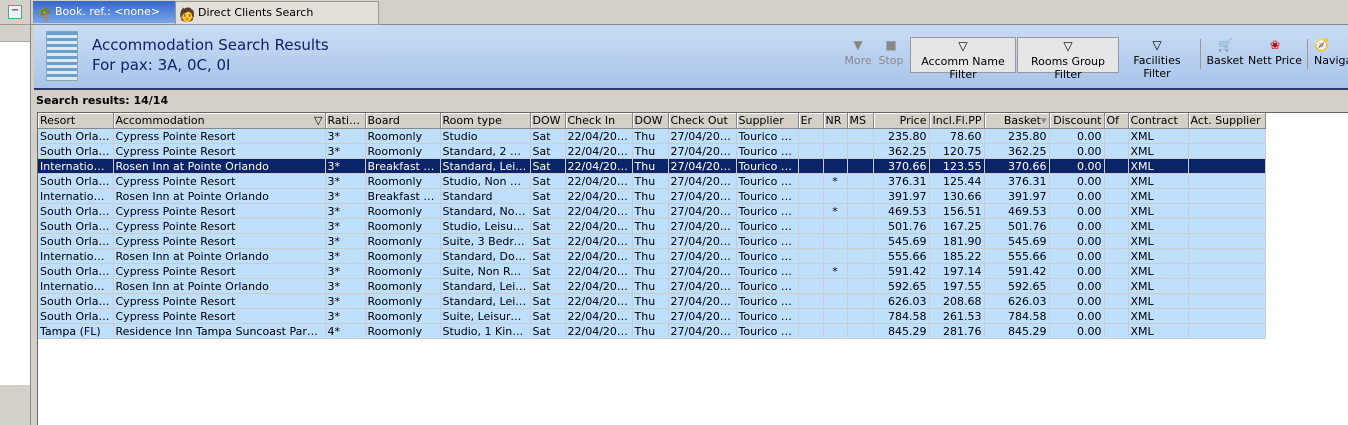 The image size is (1348, 425). What do you see at coordinates (1275, 54) in the screenshot?
I see `nett-price-button: ❀ Nett Price` at bounding box center [1275, 54].